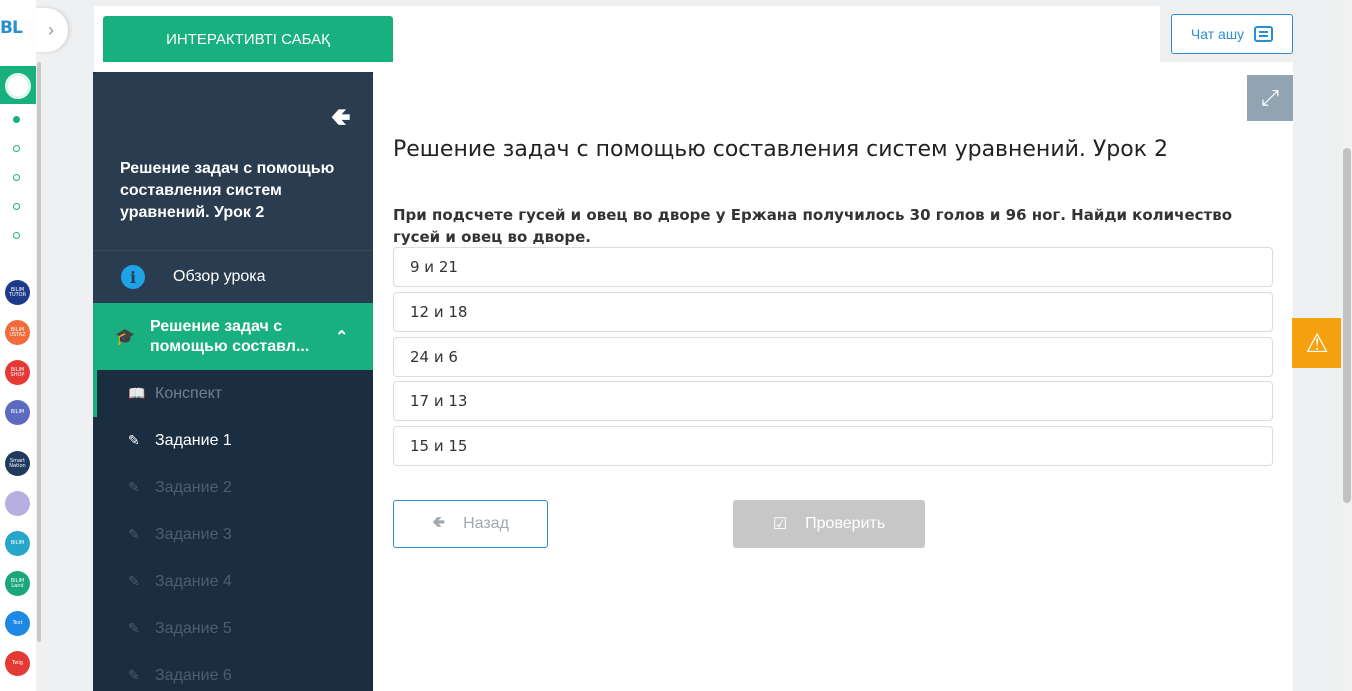 The width and height of the screenshot is (1352, 691). I want to click on expand-arrows-icon: ⤢, so click(1270, 97).